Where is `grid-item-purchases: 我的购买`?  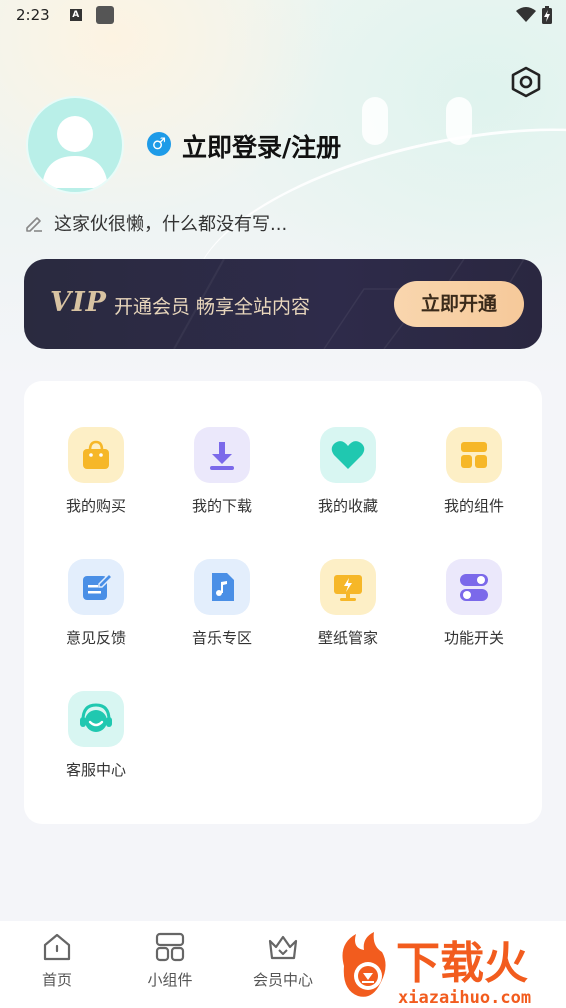 grid-item-purchases: 我的购买 is located at coordinates (96, 477).